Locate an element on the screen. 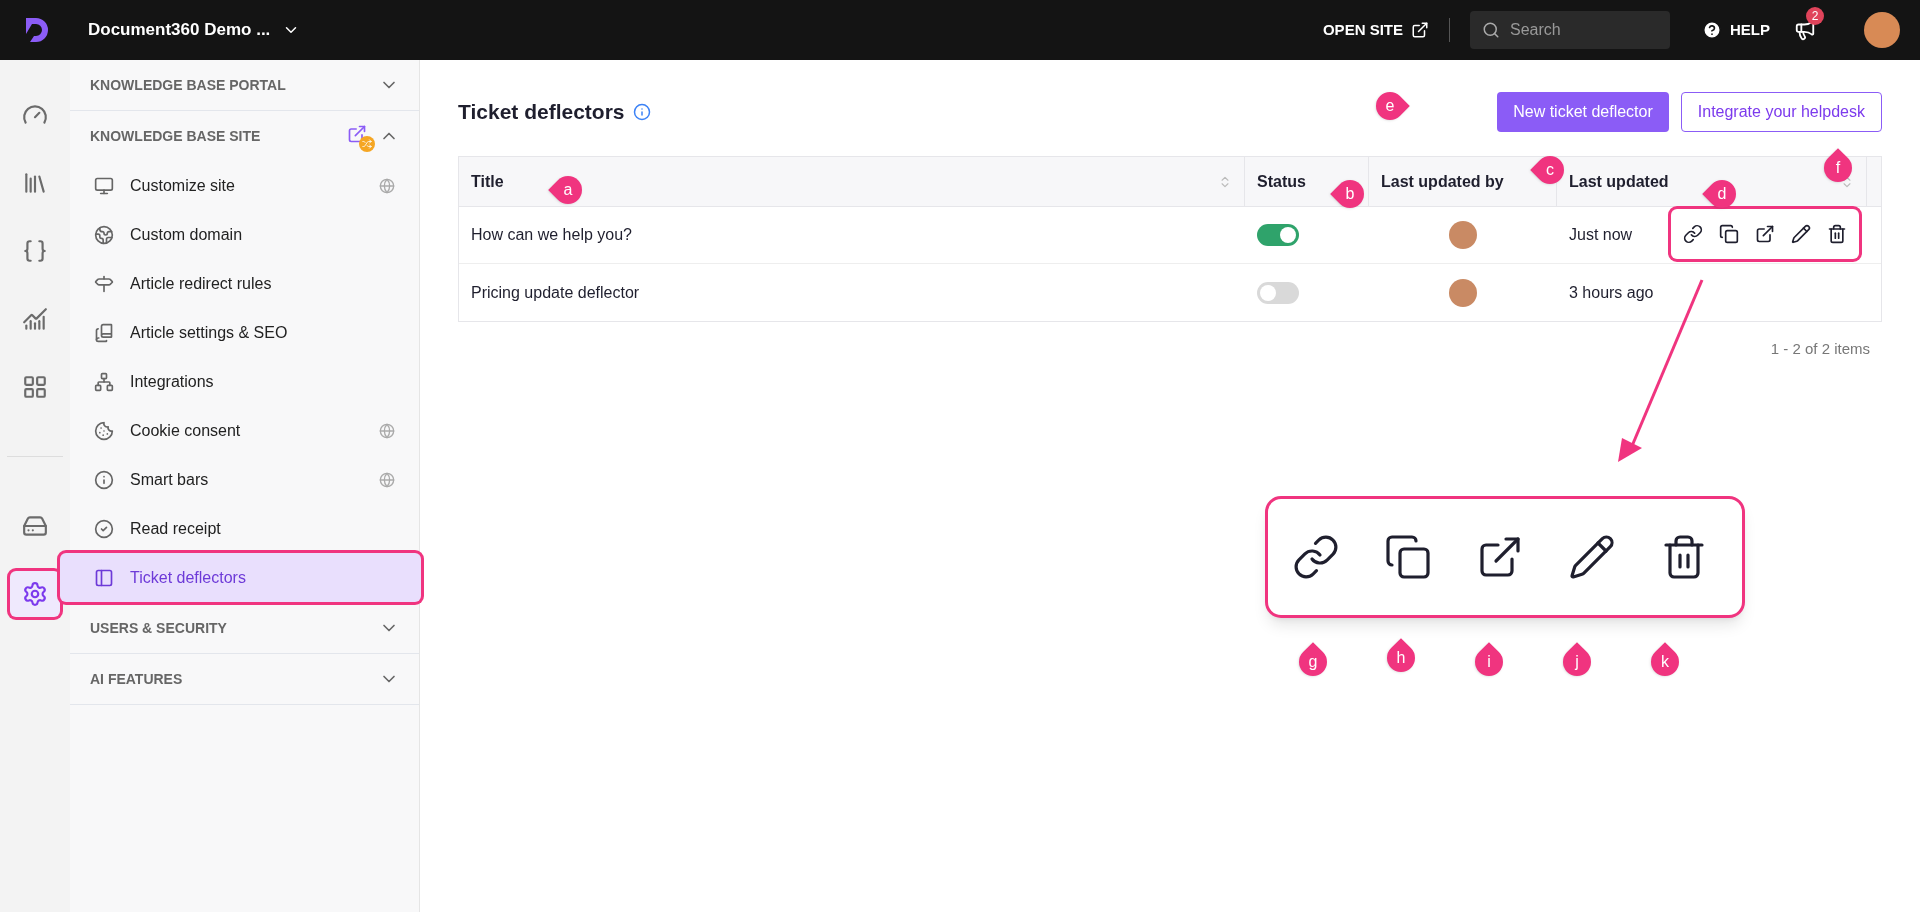 The height and width of the screenshot is (912, 1920). updated-time: Just now is located at coordinates (1601, 235).